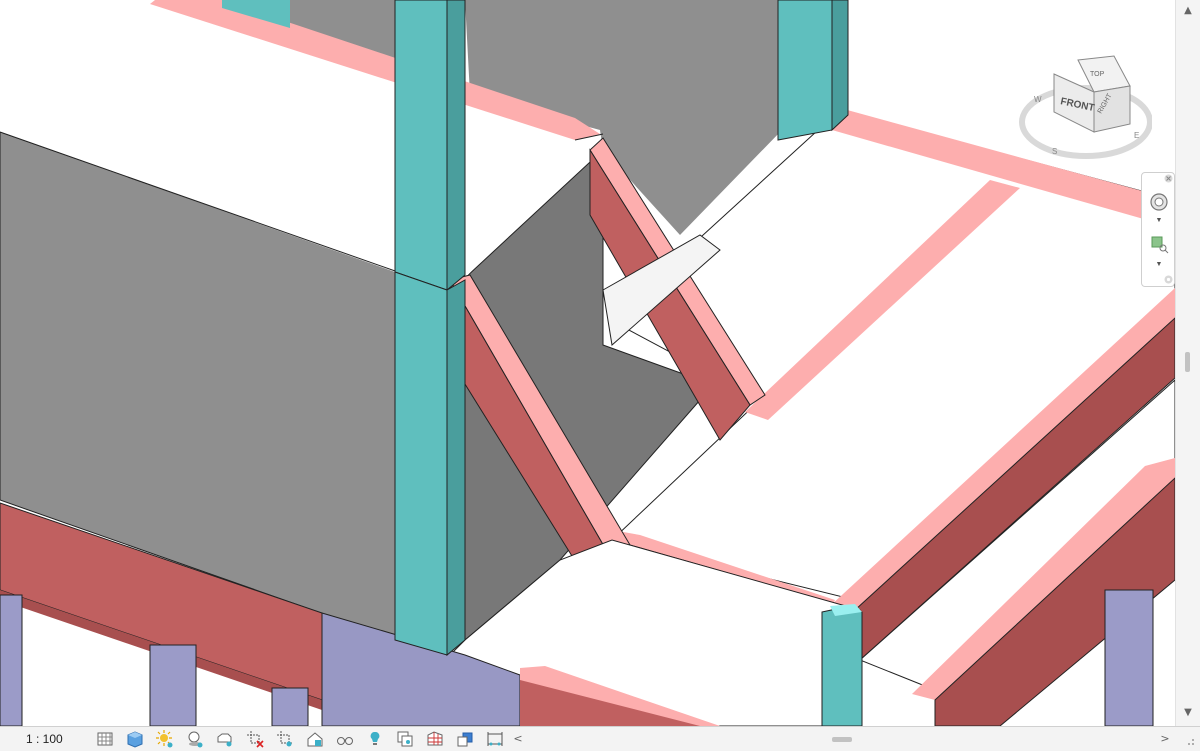 The image size is (1200, 751). Describe the element at coordinates (1188, 11) in the screenshot. I see `scroll-up-arrow-icon: ▲` at that location.